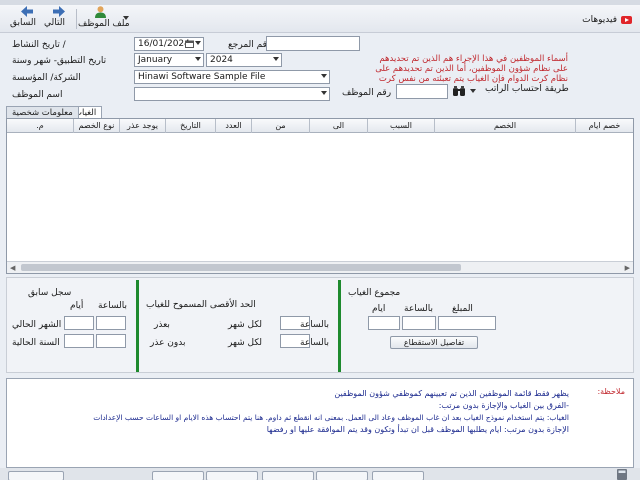 The image size is (640, 480). I want to click on previous-button: السابق, so click(27, 19).